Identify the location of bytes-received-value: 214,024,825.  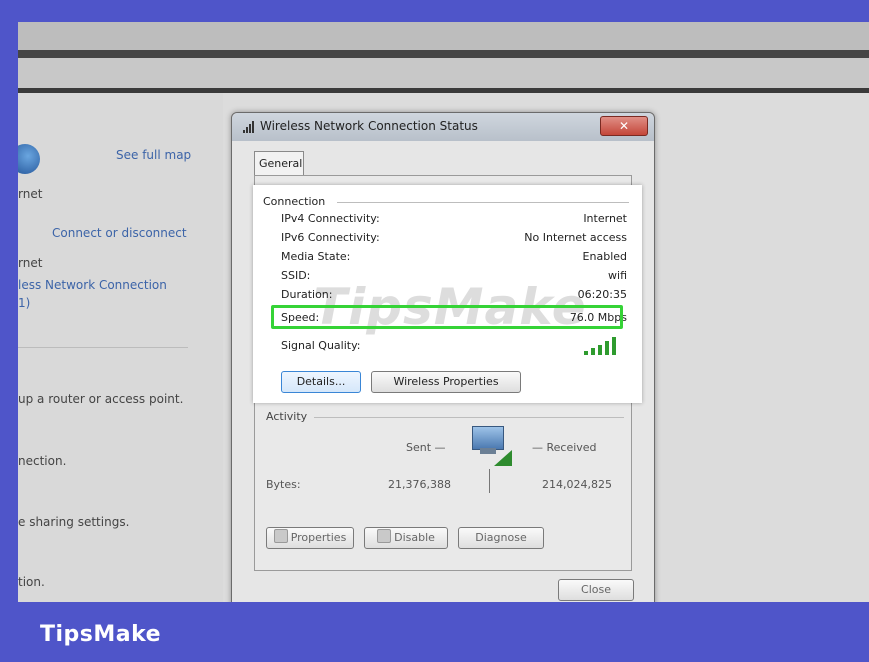
(577, 484).